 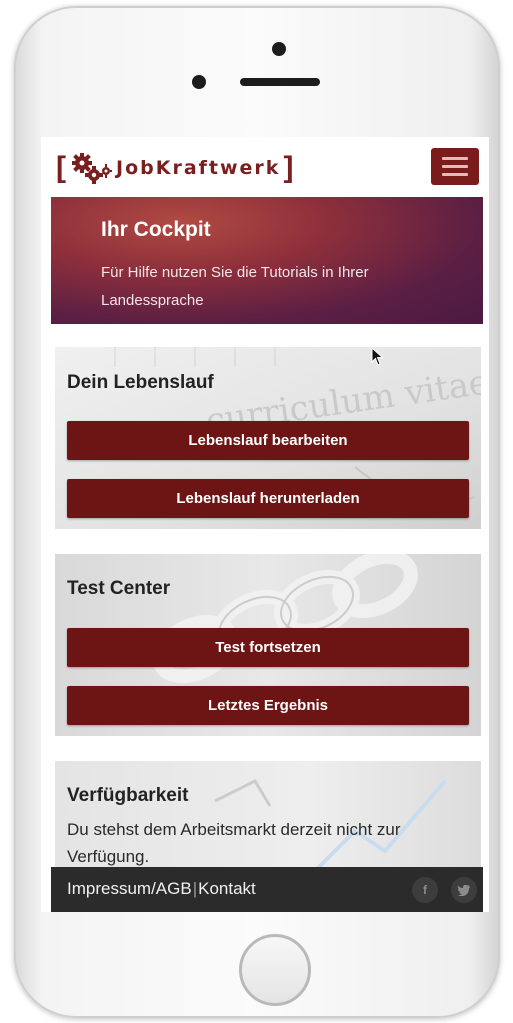 What do you see at coordinates (199, 82) in the screenshot?
I see `sensor-icon` at bounding box center [199, 82].